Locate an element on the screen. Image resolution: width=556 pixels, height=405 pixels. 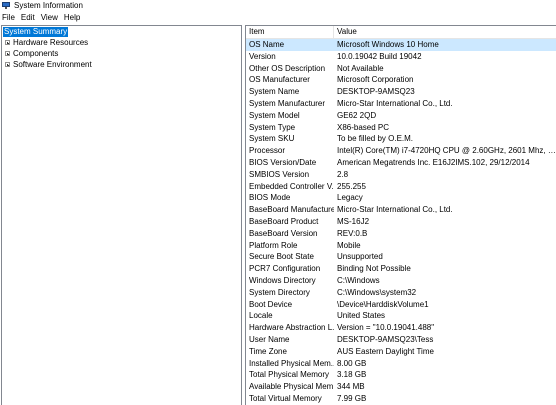
value-cell: 8.00 GB is located at coordinates (352, 363).